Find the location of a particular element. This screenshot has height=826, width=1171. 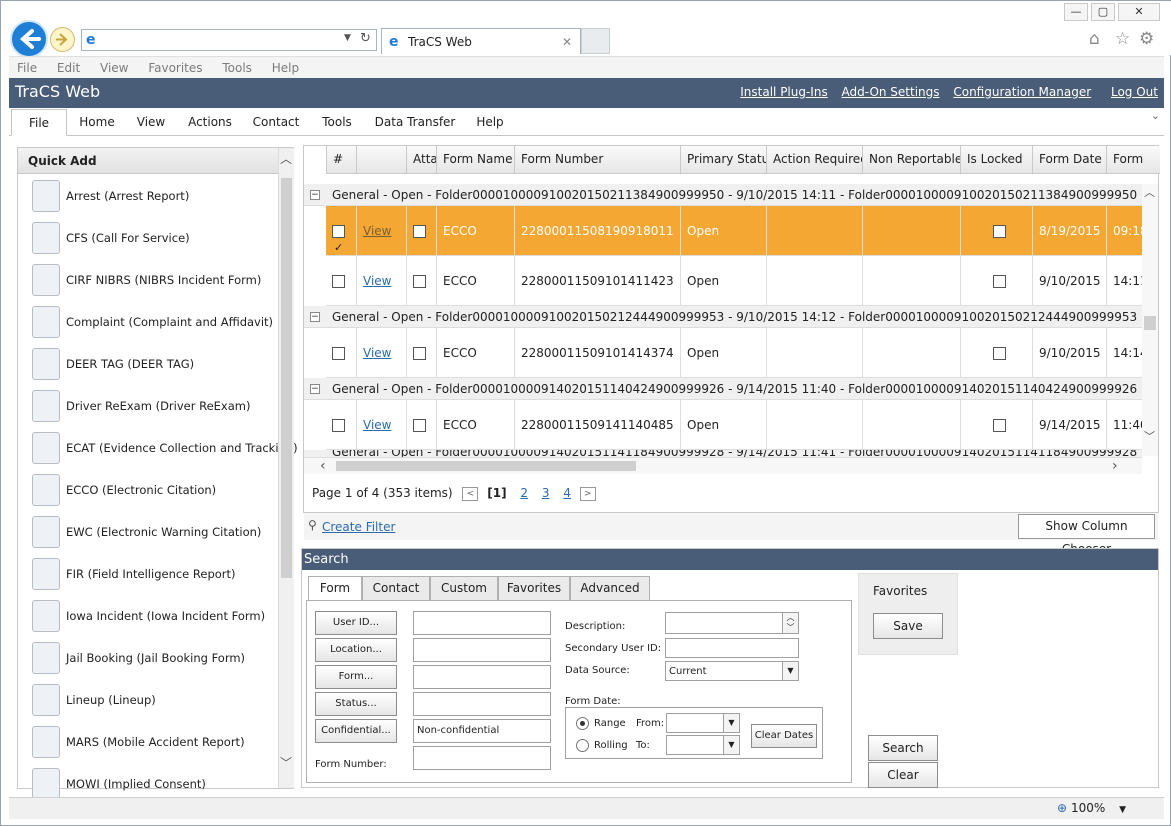

range-radio is located at coordinates (582, 723).